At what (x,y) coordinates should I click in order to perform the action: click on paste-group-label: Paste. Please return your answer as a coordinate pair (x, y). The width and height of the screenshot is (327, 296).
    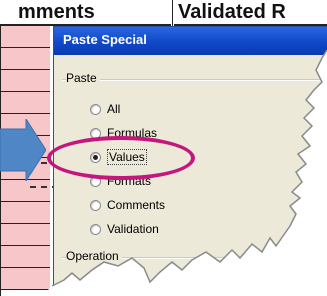
    Looking at the image, I should click on (83, 78).